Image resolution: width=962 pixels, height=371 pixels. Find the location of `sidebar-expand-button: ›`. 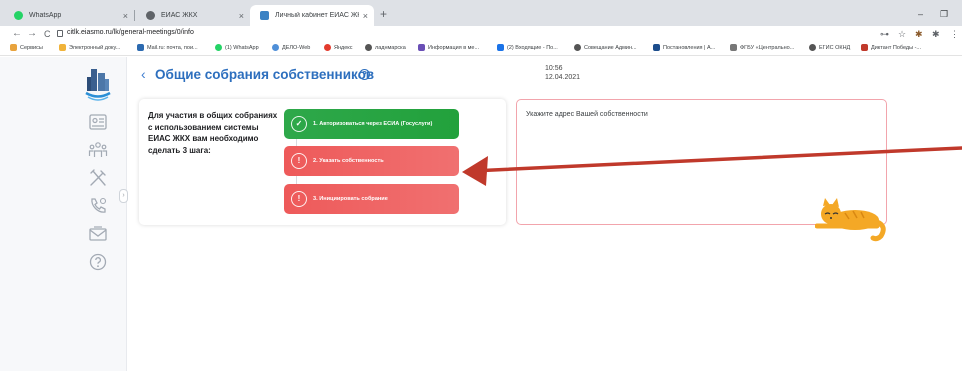

sidebar-expand-button: › is located at coordinates (123, 196).